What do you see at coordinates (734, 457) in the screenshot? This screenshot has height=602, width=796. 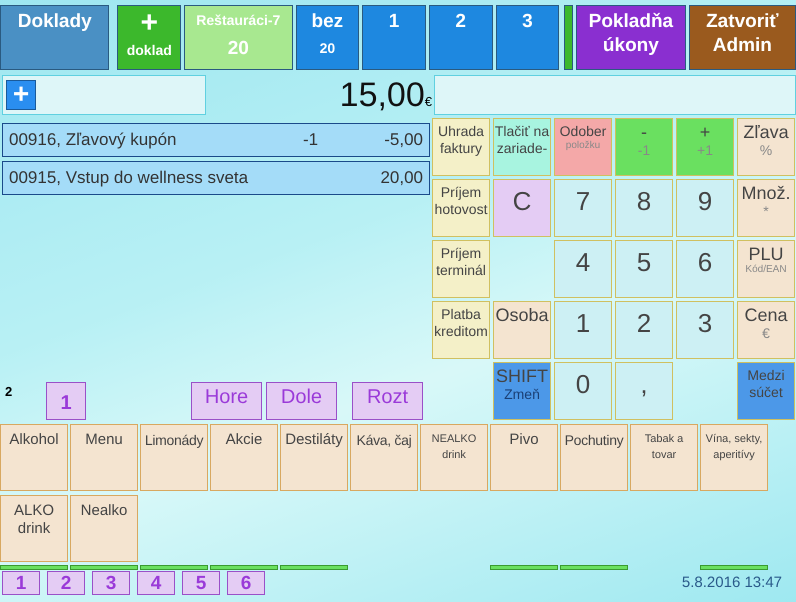 I see `category-button: Vína, sekty, aperitívy` at bounding box center [734, 457].